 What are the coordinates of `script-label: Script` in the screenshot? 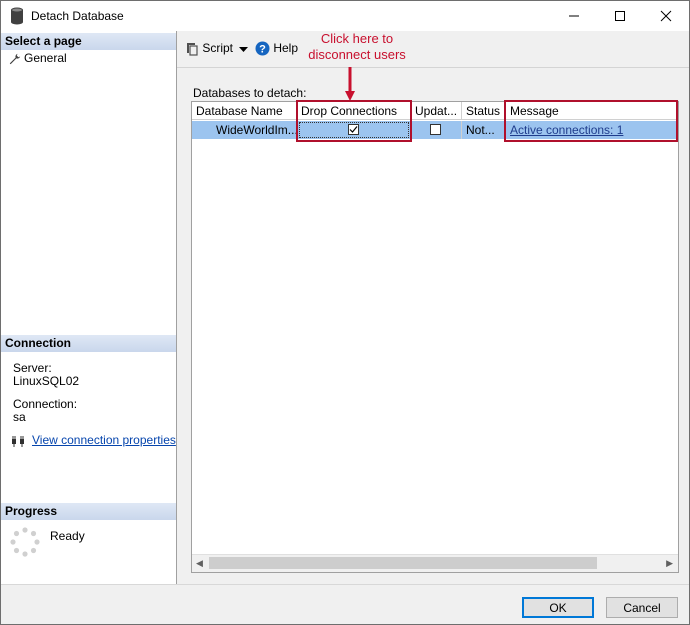 It's located at (218, 48).